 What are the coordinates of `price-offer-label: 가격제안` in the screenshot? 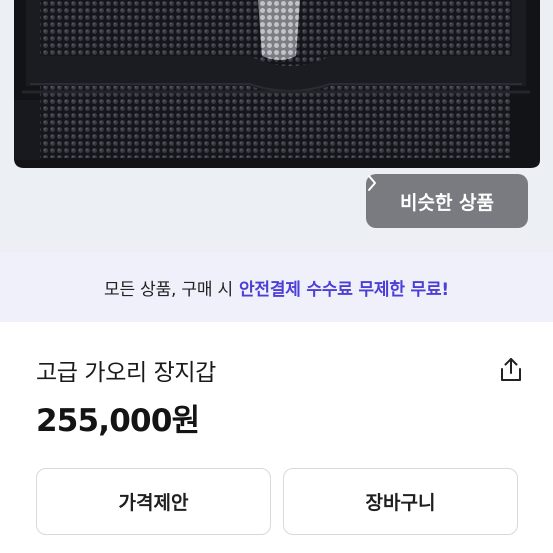 It's located at (153, 503).